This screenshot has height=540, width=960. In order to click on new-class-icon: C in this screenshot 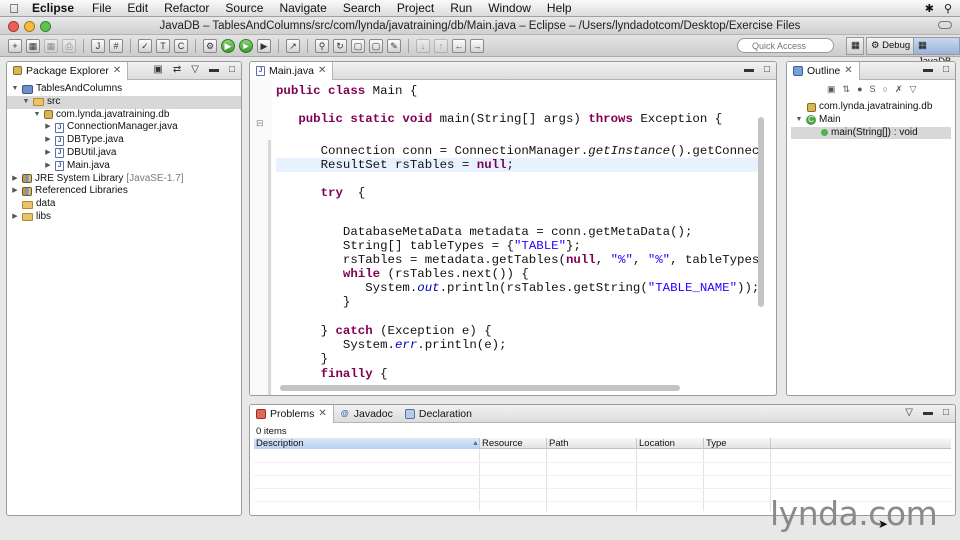, I will do `click(181, 45)`.